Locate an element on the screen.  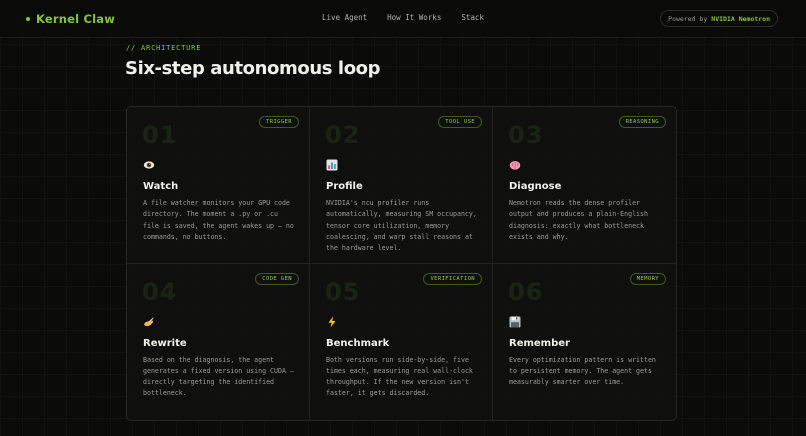
powered-by-brand: NVIDIA Nemotron is located at coordinates (740, 18).